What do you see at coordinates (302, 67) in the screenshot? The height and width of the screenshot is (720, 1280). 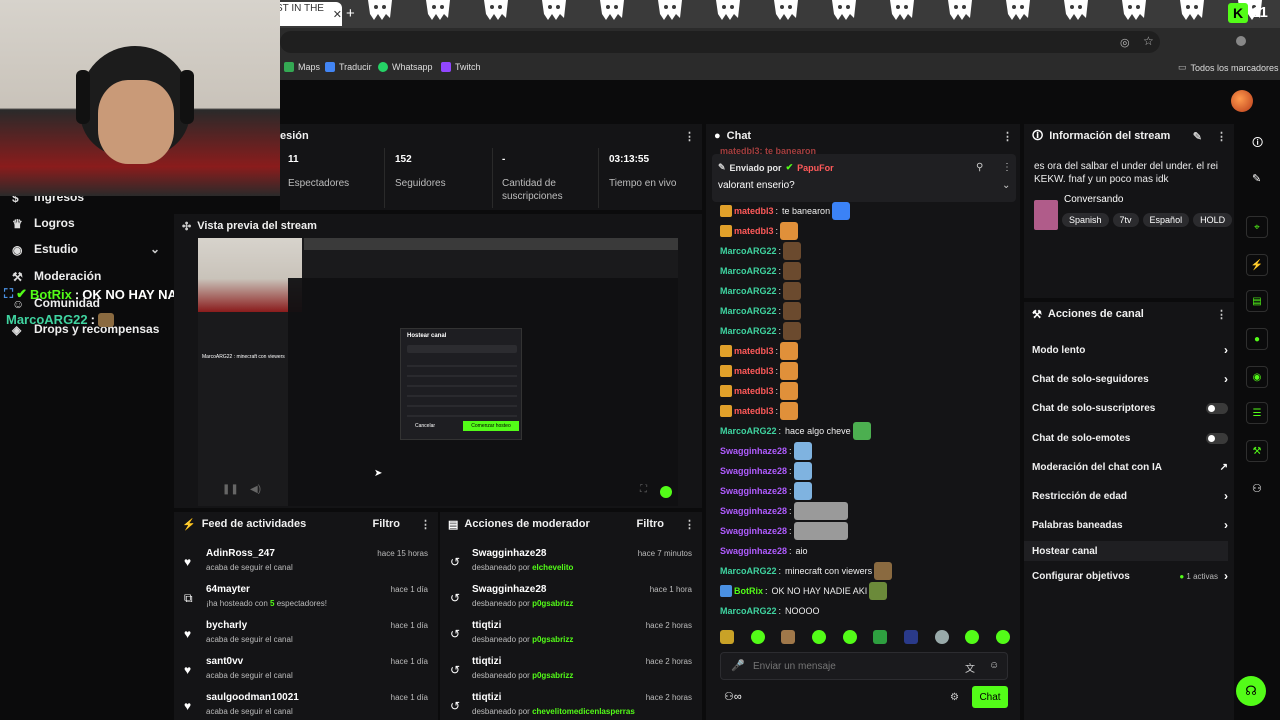 I see `bookmark-maps: Maps` at bounding box center [302, 67].